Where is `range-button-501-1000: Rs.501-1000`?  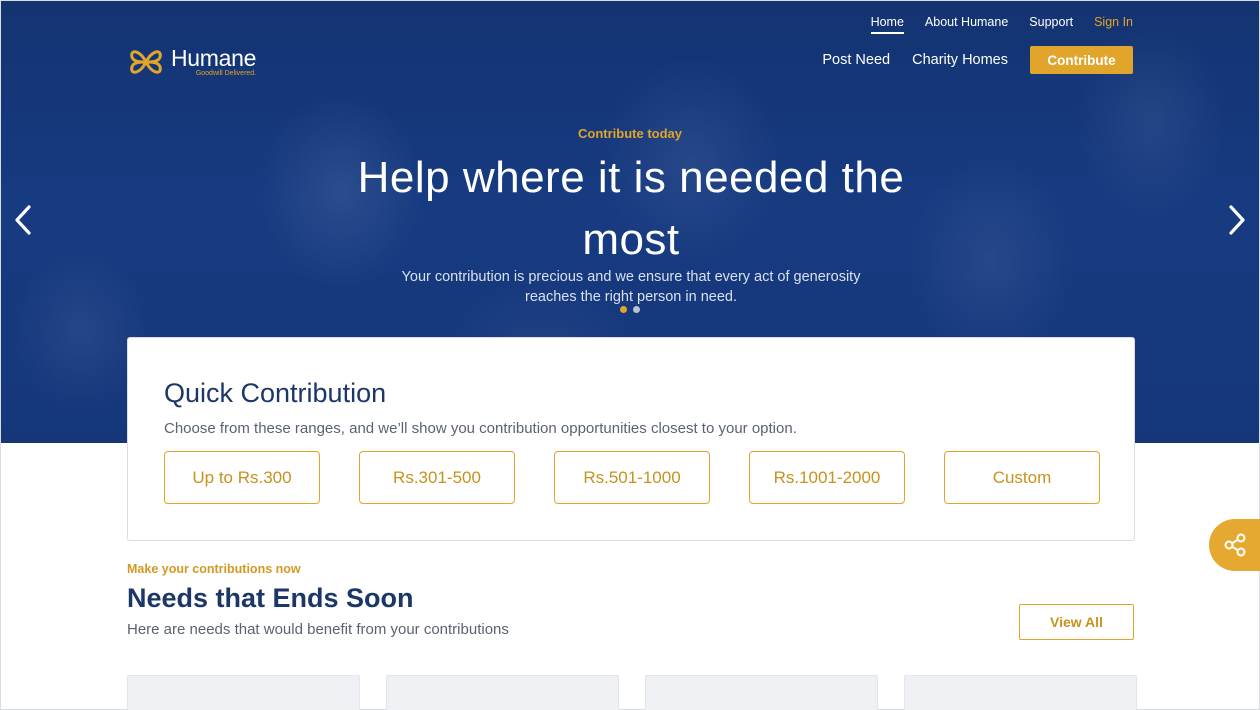
range-button-501-1000: Rs.501-1000 is located at coordinates (632, 477).